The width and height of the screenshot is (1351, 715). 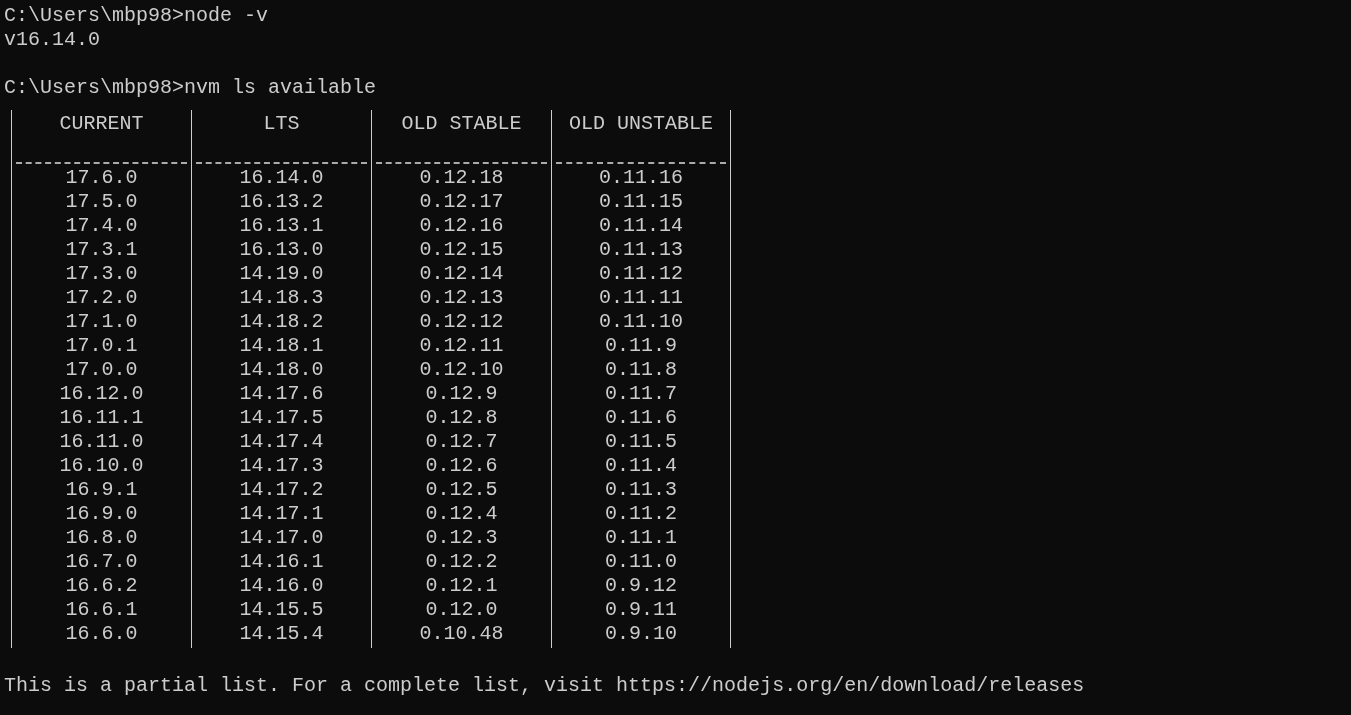 I want to click on version-cell: 0.12.13, so click(x=461, y=297).